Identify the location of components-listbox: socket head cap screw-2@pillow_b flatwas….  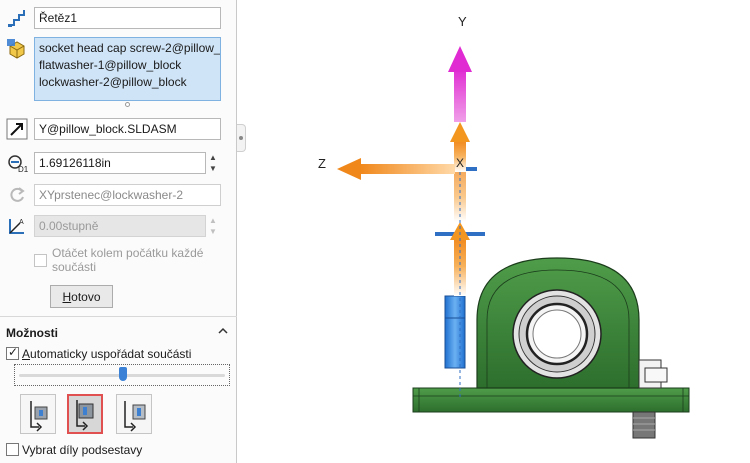
(127, 69).